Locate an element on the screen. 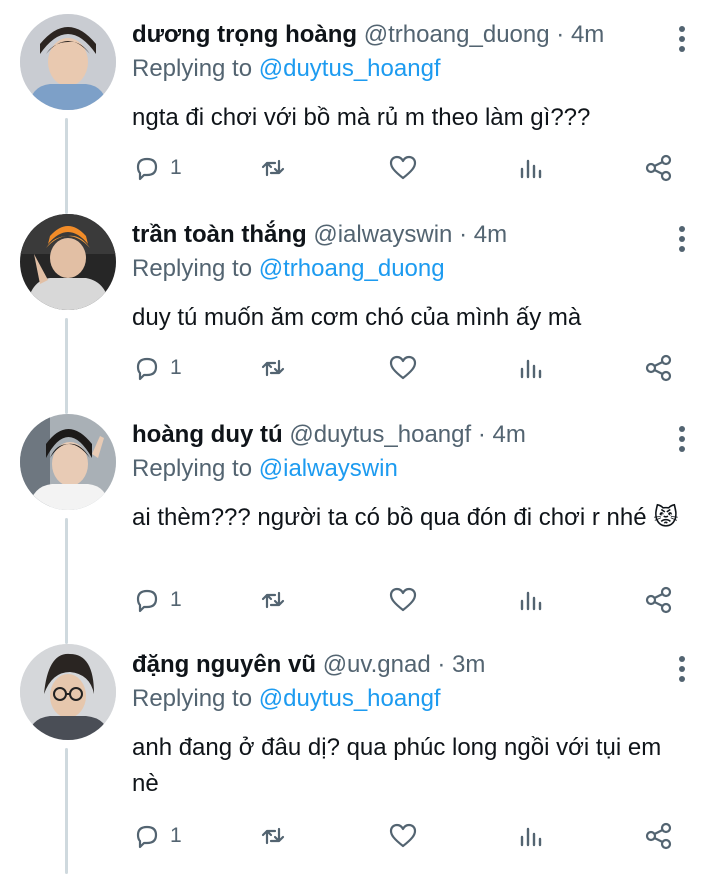 The width and height of the screenshot is (720, 874). tweet-header: dương trọng hoàng @trhoang_duong · 4m is located at coordinates (368, 35).